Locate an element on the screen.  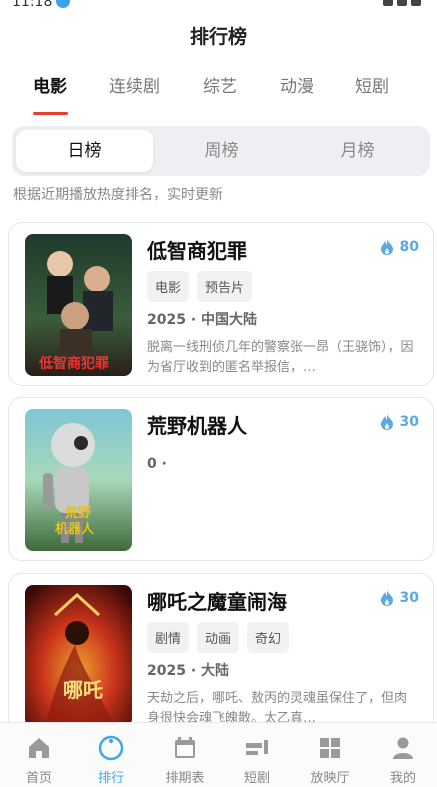
movie-meta: 2025 · 大陆 is located at coordinates (188, 671).